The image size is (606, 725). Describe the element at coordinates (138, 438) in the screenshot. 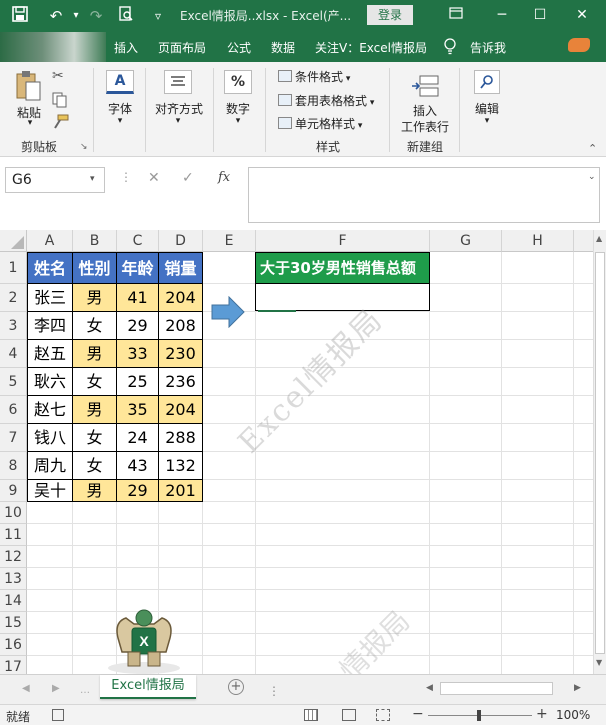

I see `age-cell: 24` at that location.